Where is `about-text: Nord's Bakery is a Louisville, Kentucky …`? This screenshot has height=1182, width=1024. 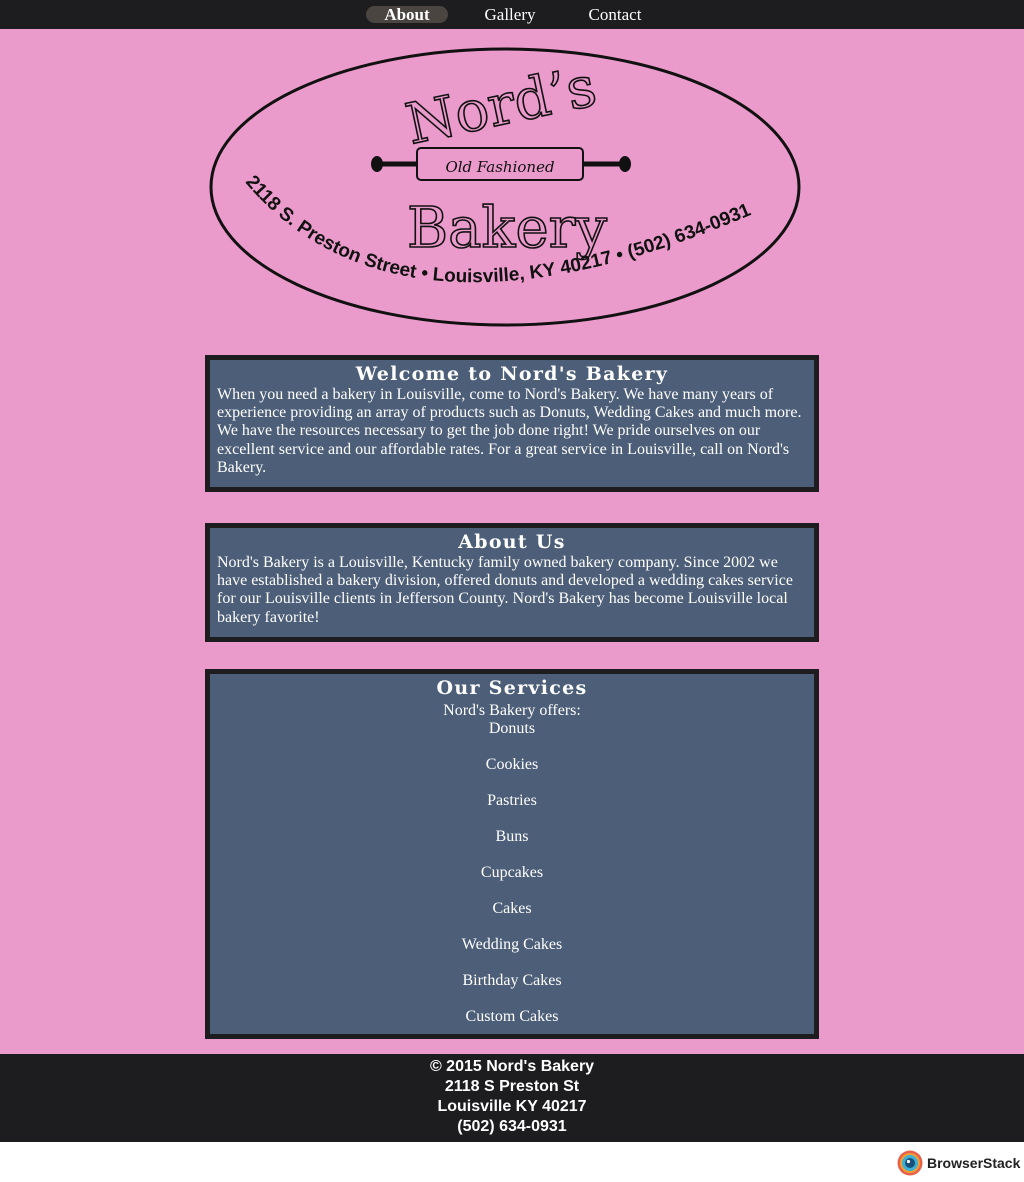 about-text: Nord's Bakery is a Louisville, Kentucky … is located at coordinates (505, 590).